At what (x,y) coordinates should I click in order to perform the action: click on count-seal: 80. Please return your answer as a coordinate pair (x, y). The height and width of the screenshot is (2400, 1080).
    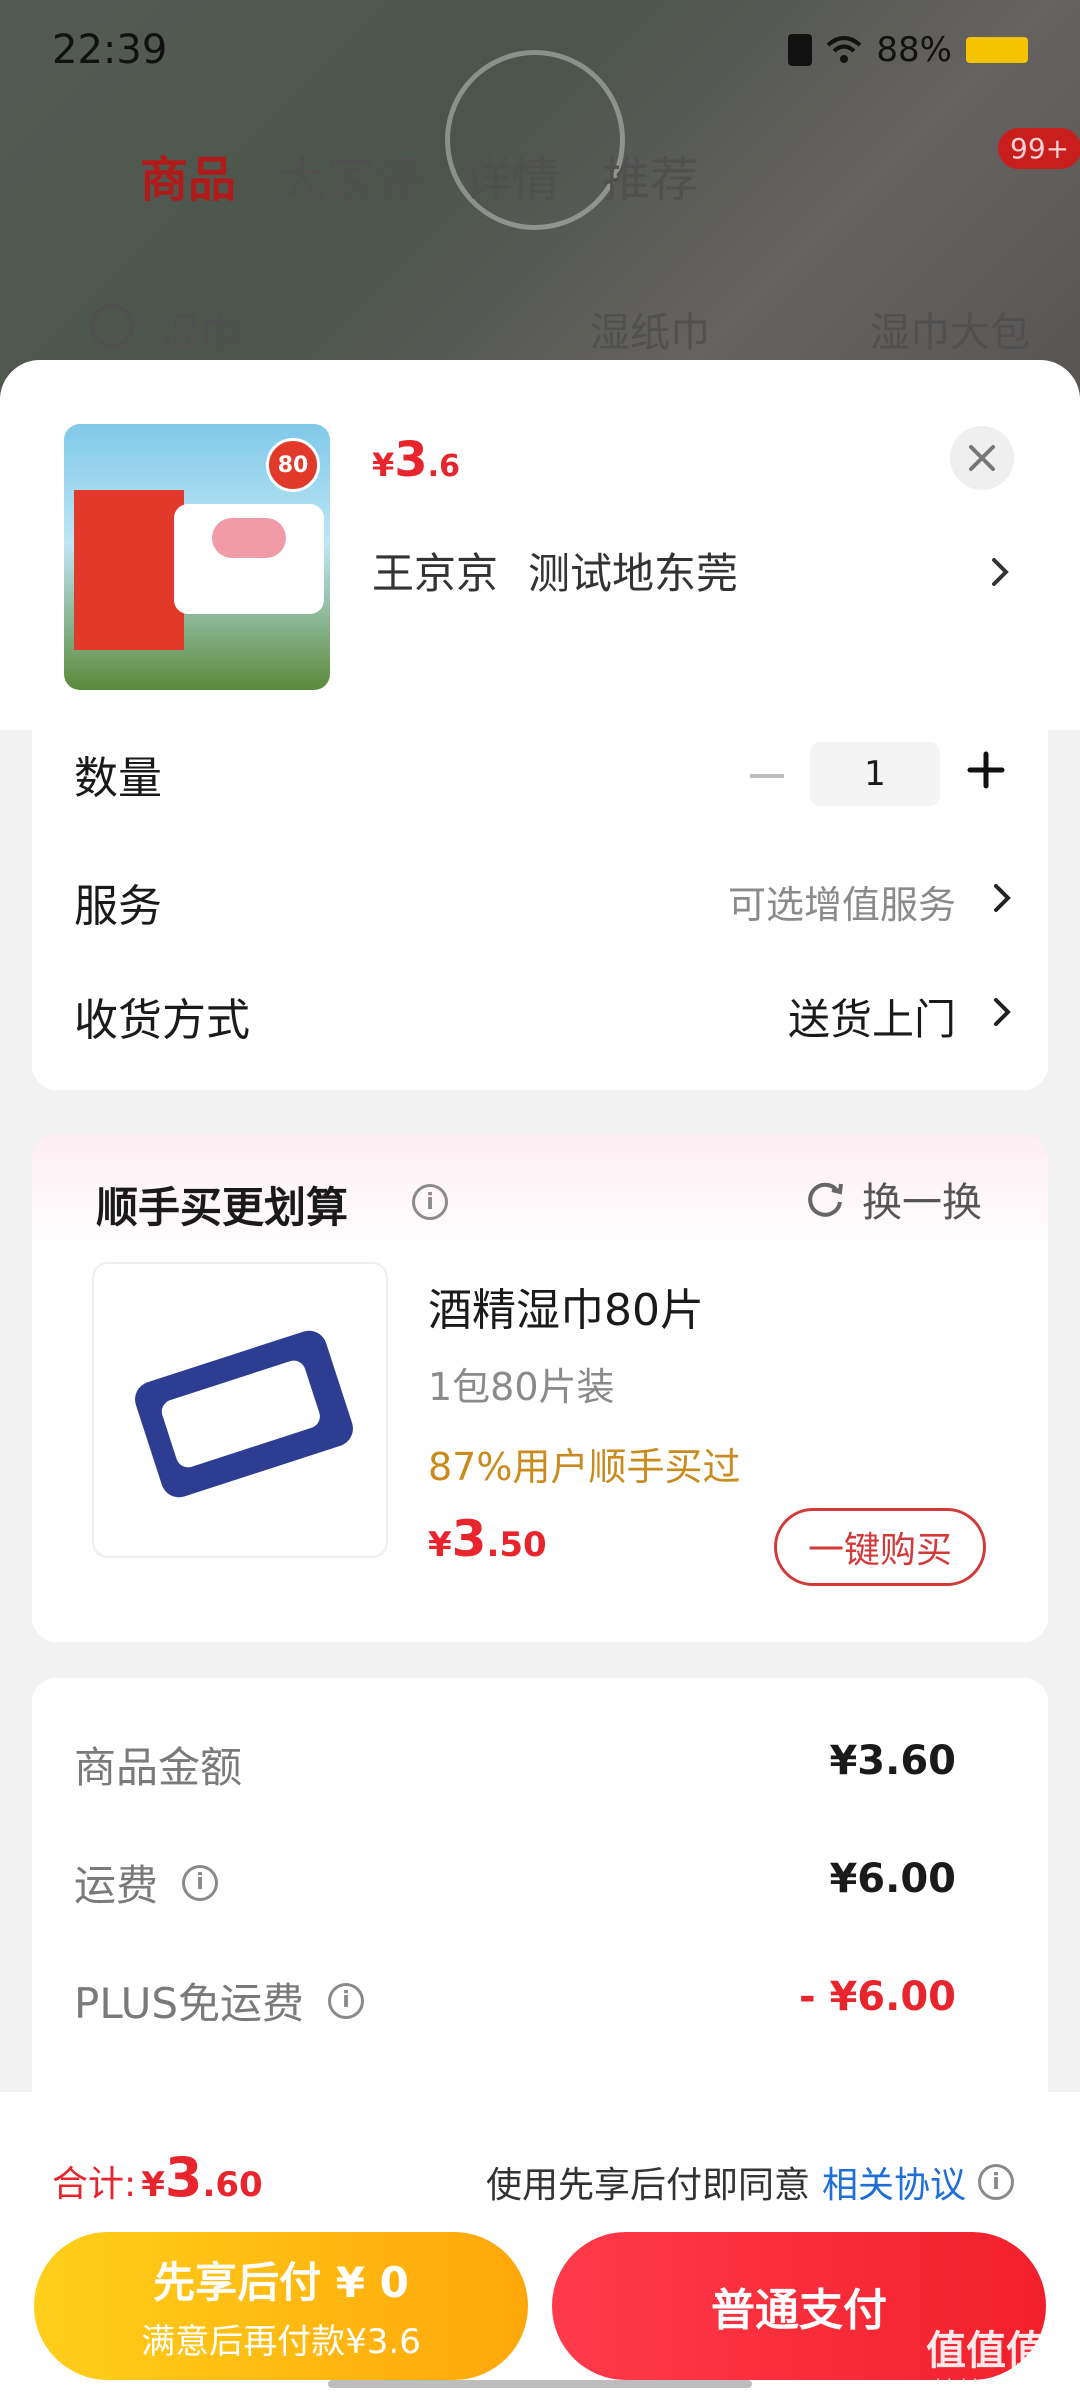
    Looking at the image, I should click on (293, 465).